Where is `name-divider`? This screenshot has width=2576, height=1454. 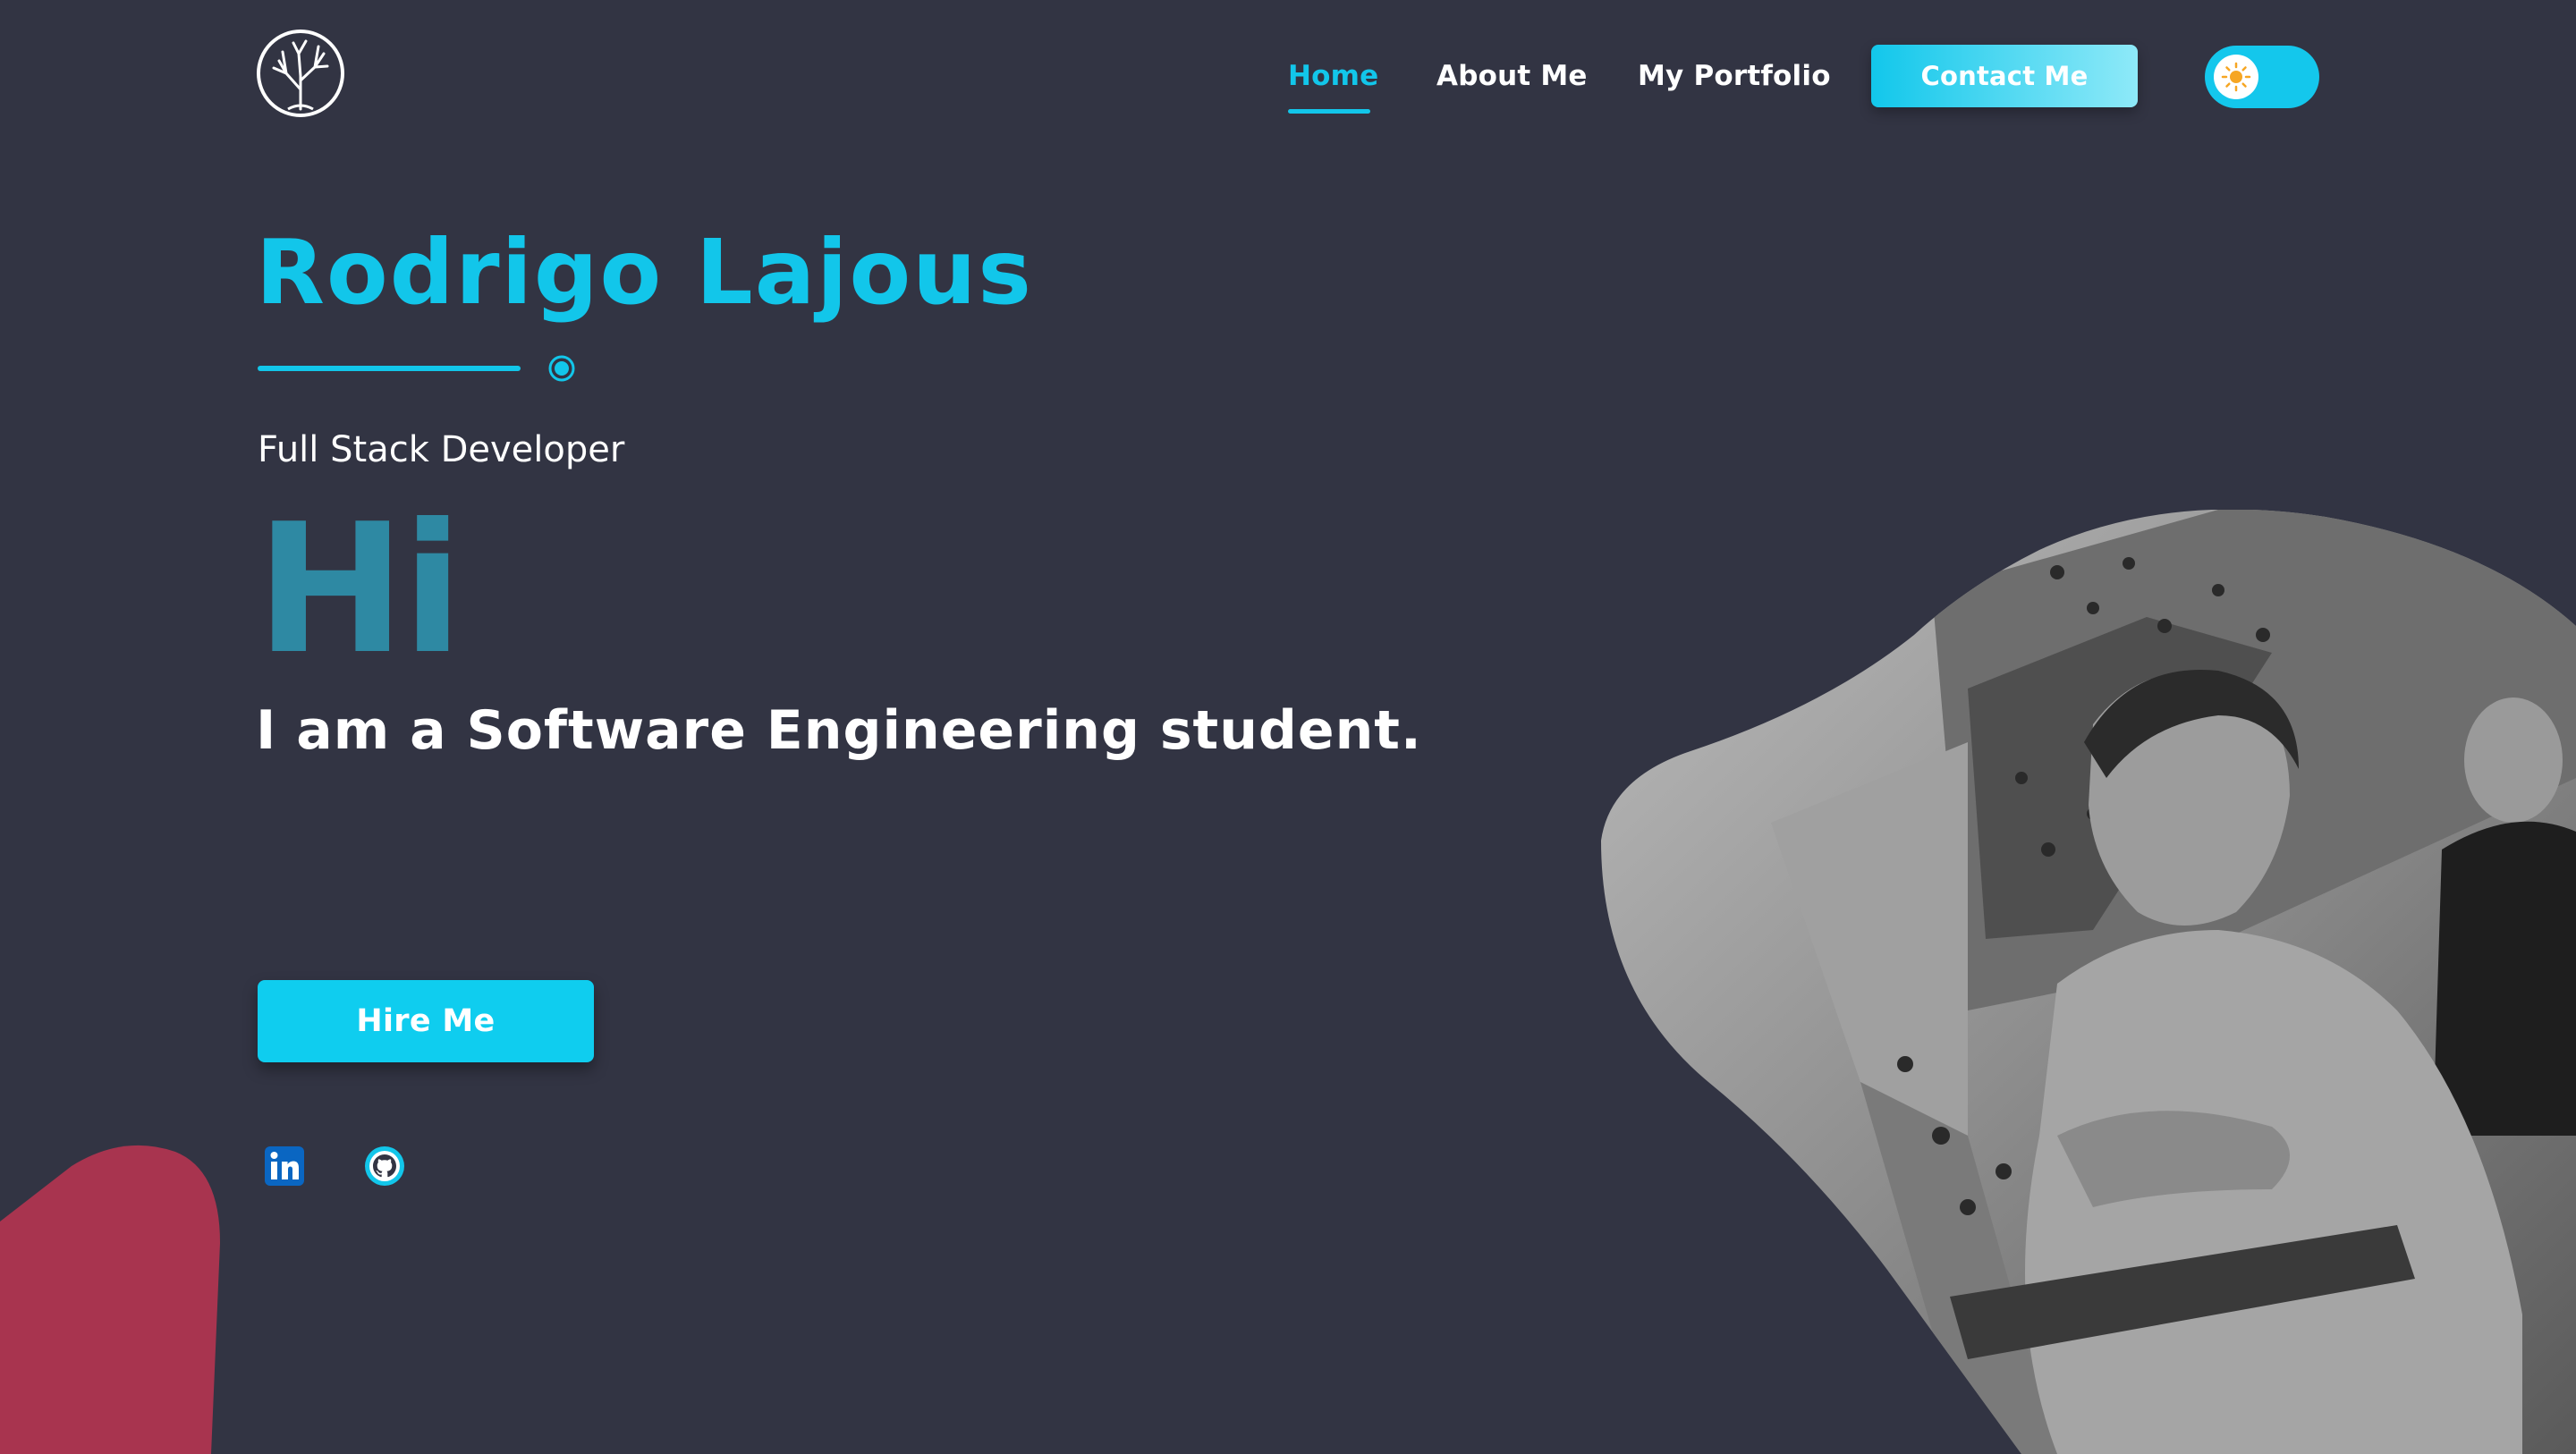
name-divider is located at coordinates (389, 369).